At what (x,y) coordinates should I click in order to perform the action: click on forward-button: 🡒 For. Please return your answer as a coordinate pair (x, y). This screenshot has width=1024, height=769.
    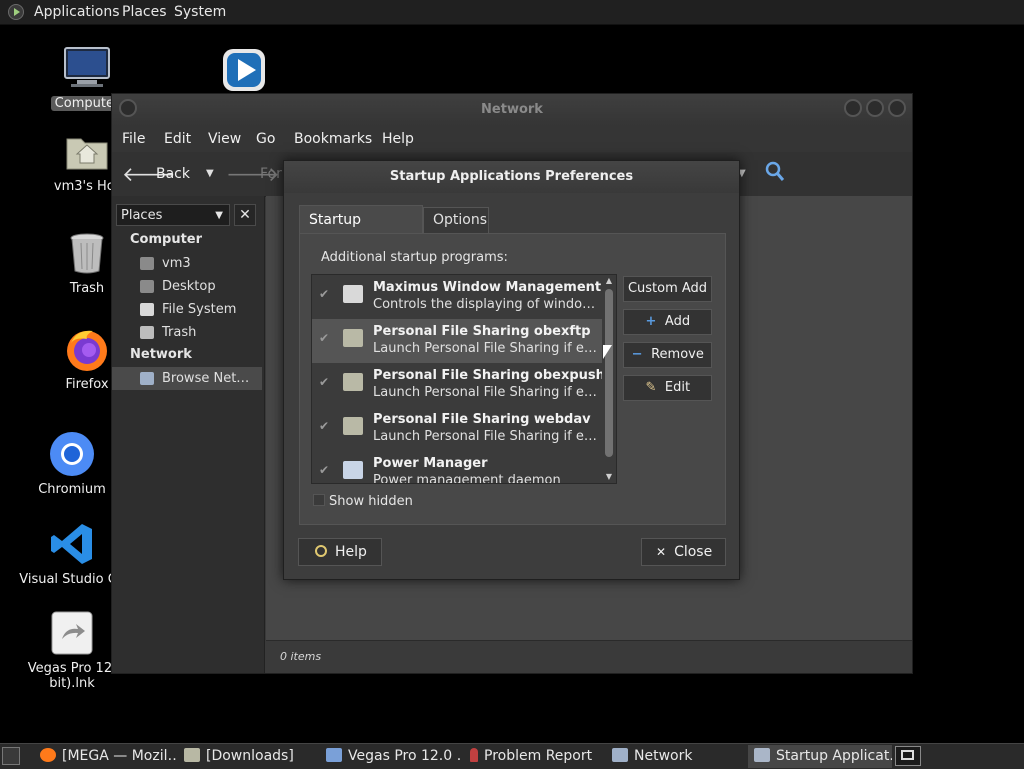
    Looking at the image, I should click on (256, 174).